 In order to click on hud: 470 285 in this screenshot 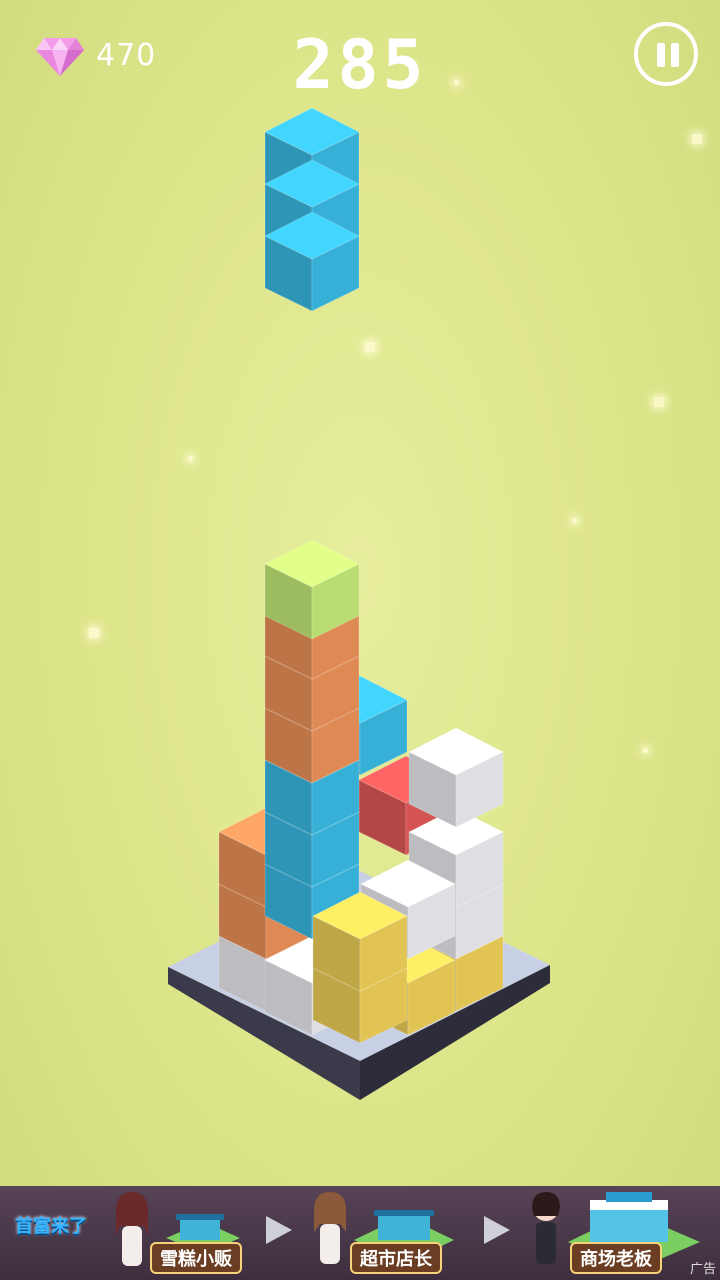, I will do `click(360, 60)`.